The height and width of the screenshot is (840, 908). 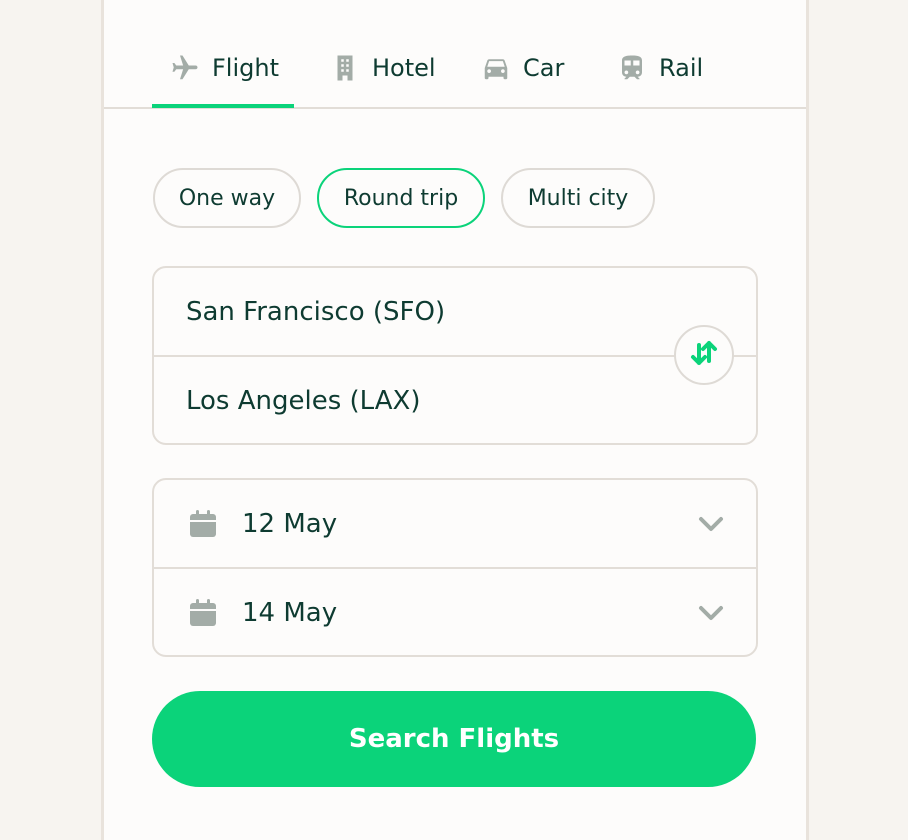 What do you see at coordinates (681, 68) in the screenshot?
I see `tab-rail-label: Rail` at bounding box center [681, 68].